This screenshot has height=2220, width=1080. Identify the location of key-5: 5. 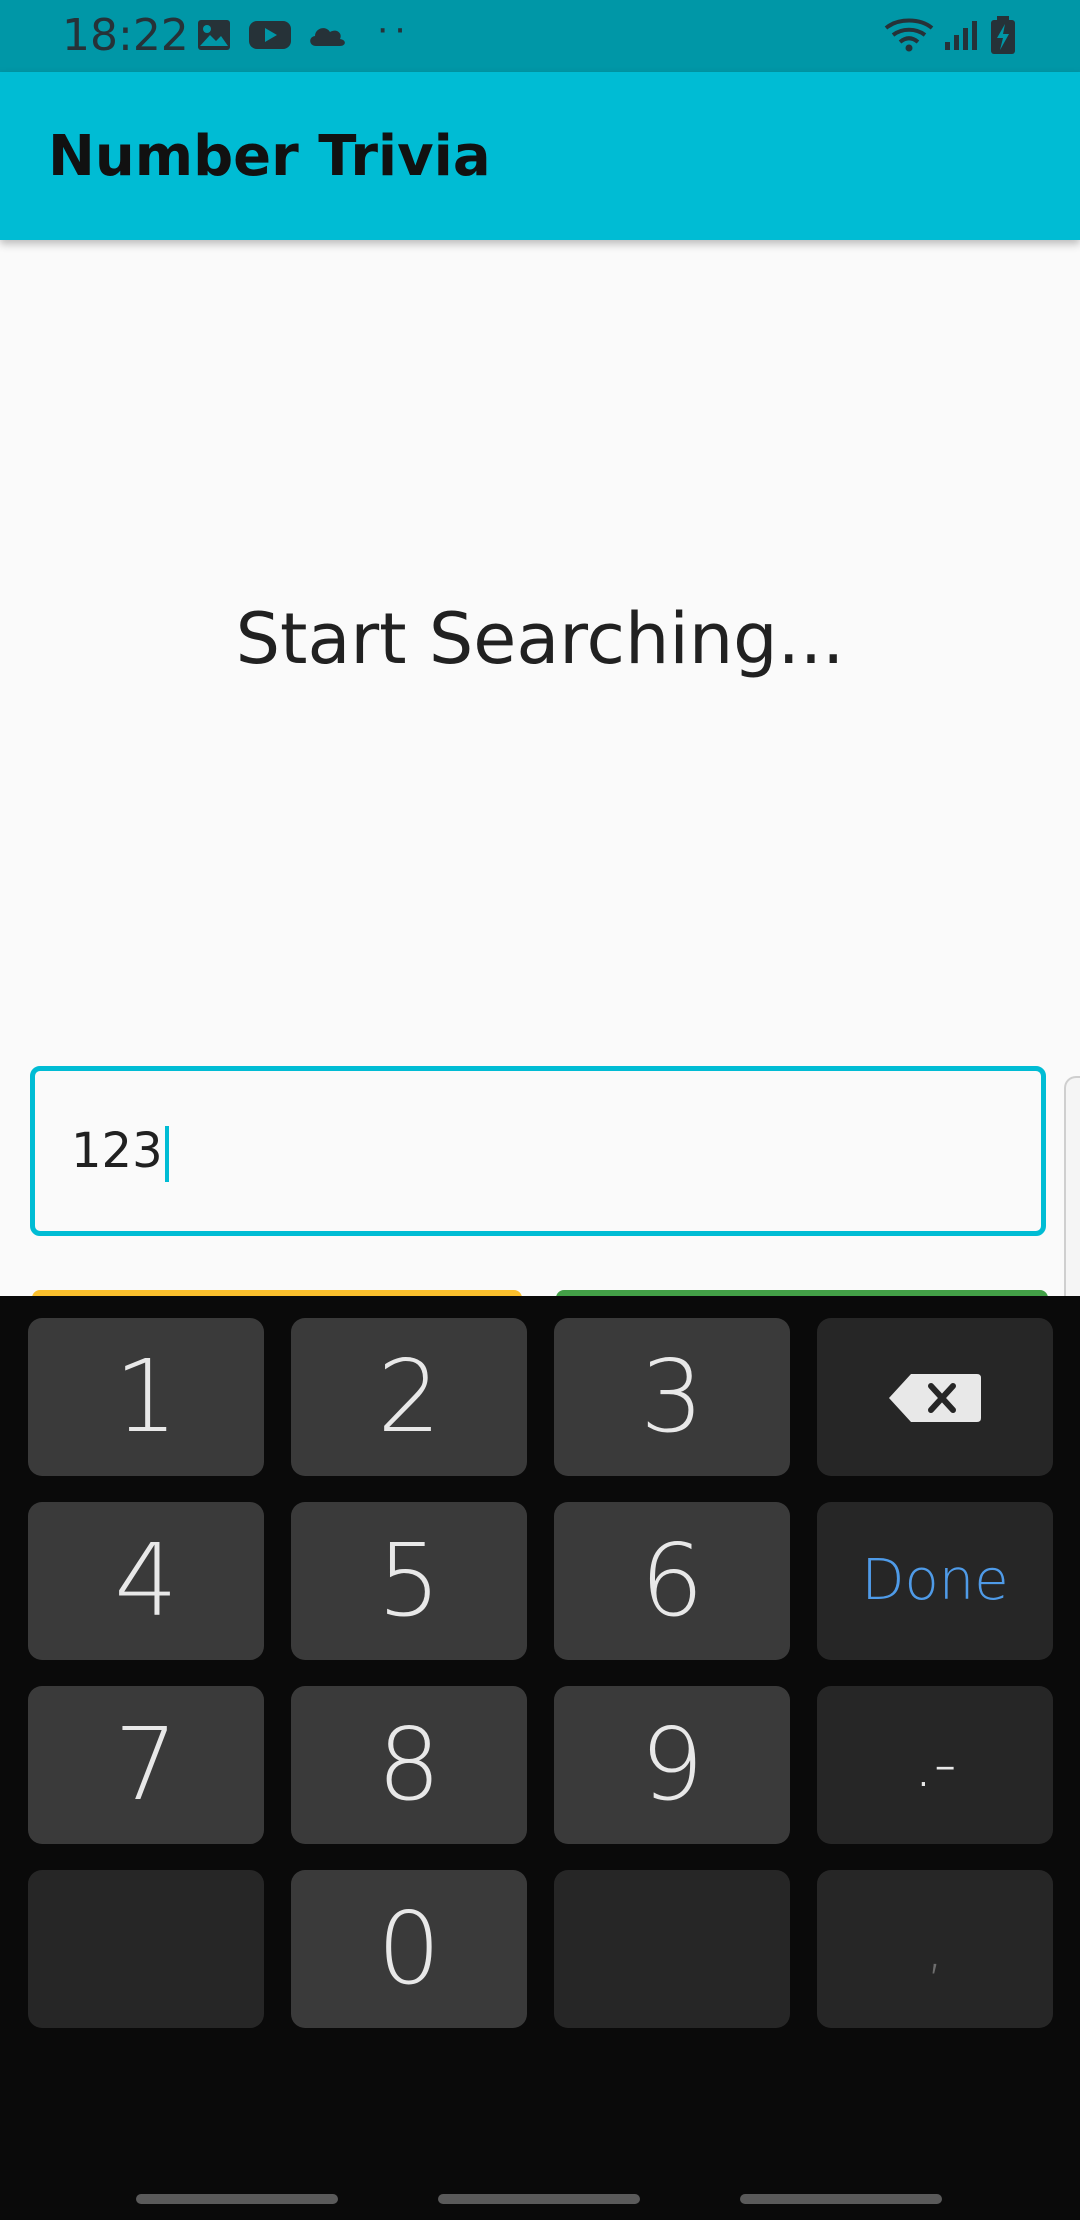
(409, 1581).